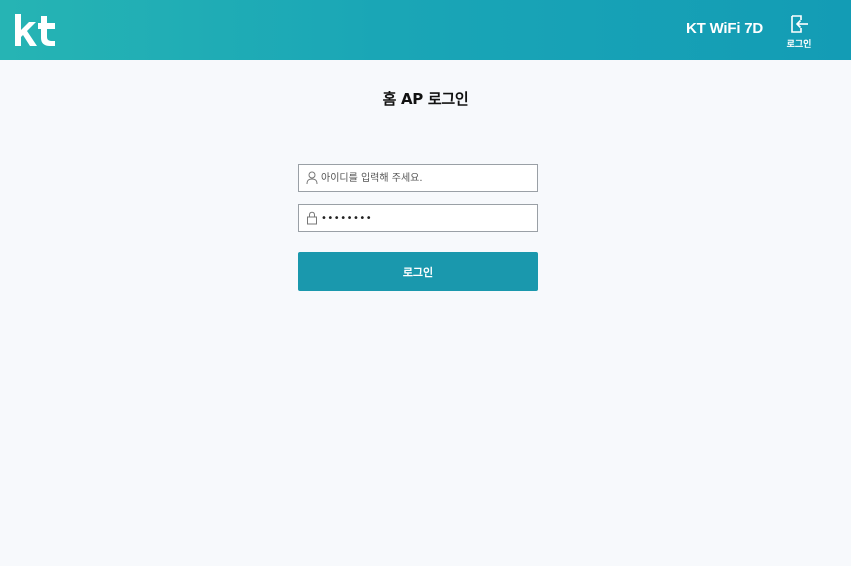 The width and height of the screenshot is (851, 566). I want to click on login-button: 로그인, so click(418, 271).